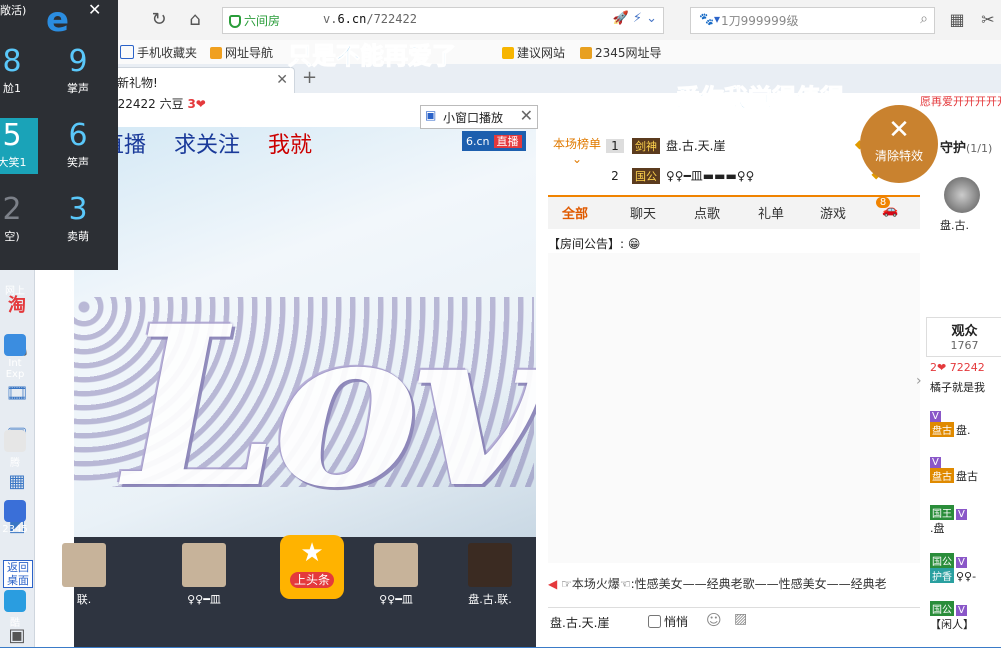 This screenshot has height=648, width=1001. I want to click on secure-indicator: 六间房, so click(254, 20).